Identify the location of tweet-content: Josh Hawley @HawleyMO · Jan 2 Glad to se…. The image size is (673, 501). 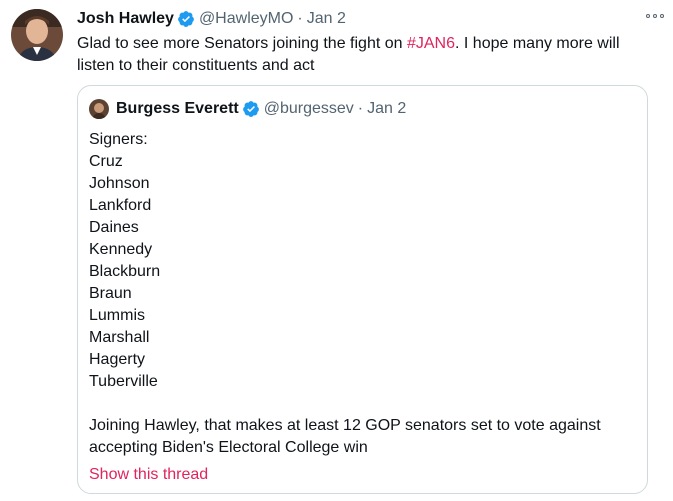
(364, 42).